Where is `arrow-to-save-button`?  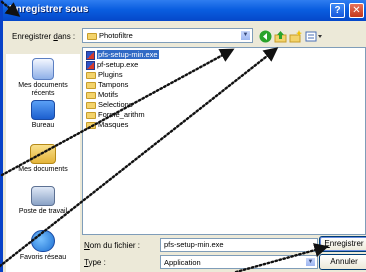
arrow-to-save-button is located at coordinates (281, 257).